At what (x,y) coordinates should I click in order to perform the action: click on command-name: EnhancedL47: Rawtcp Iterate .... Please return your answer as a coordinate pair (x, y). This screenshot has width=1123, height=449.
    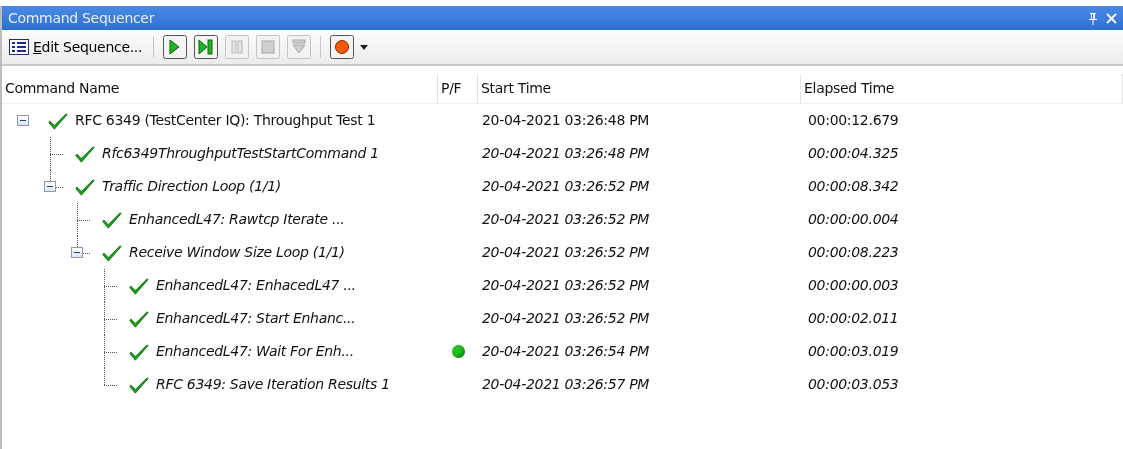
    Looking at the image, I should click on (237, 219).